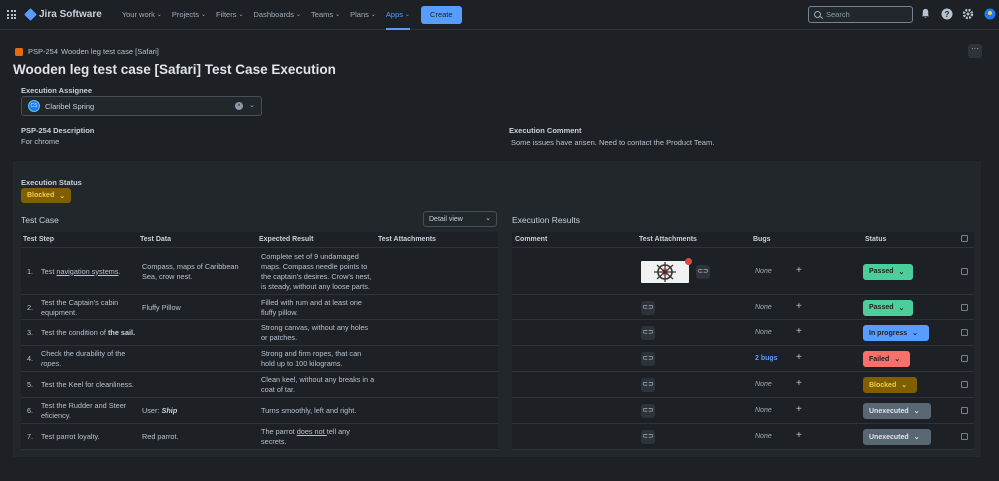  I want to click on test-step-text: Test the condition of the sail., so click(88, 333).